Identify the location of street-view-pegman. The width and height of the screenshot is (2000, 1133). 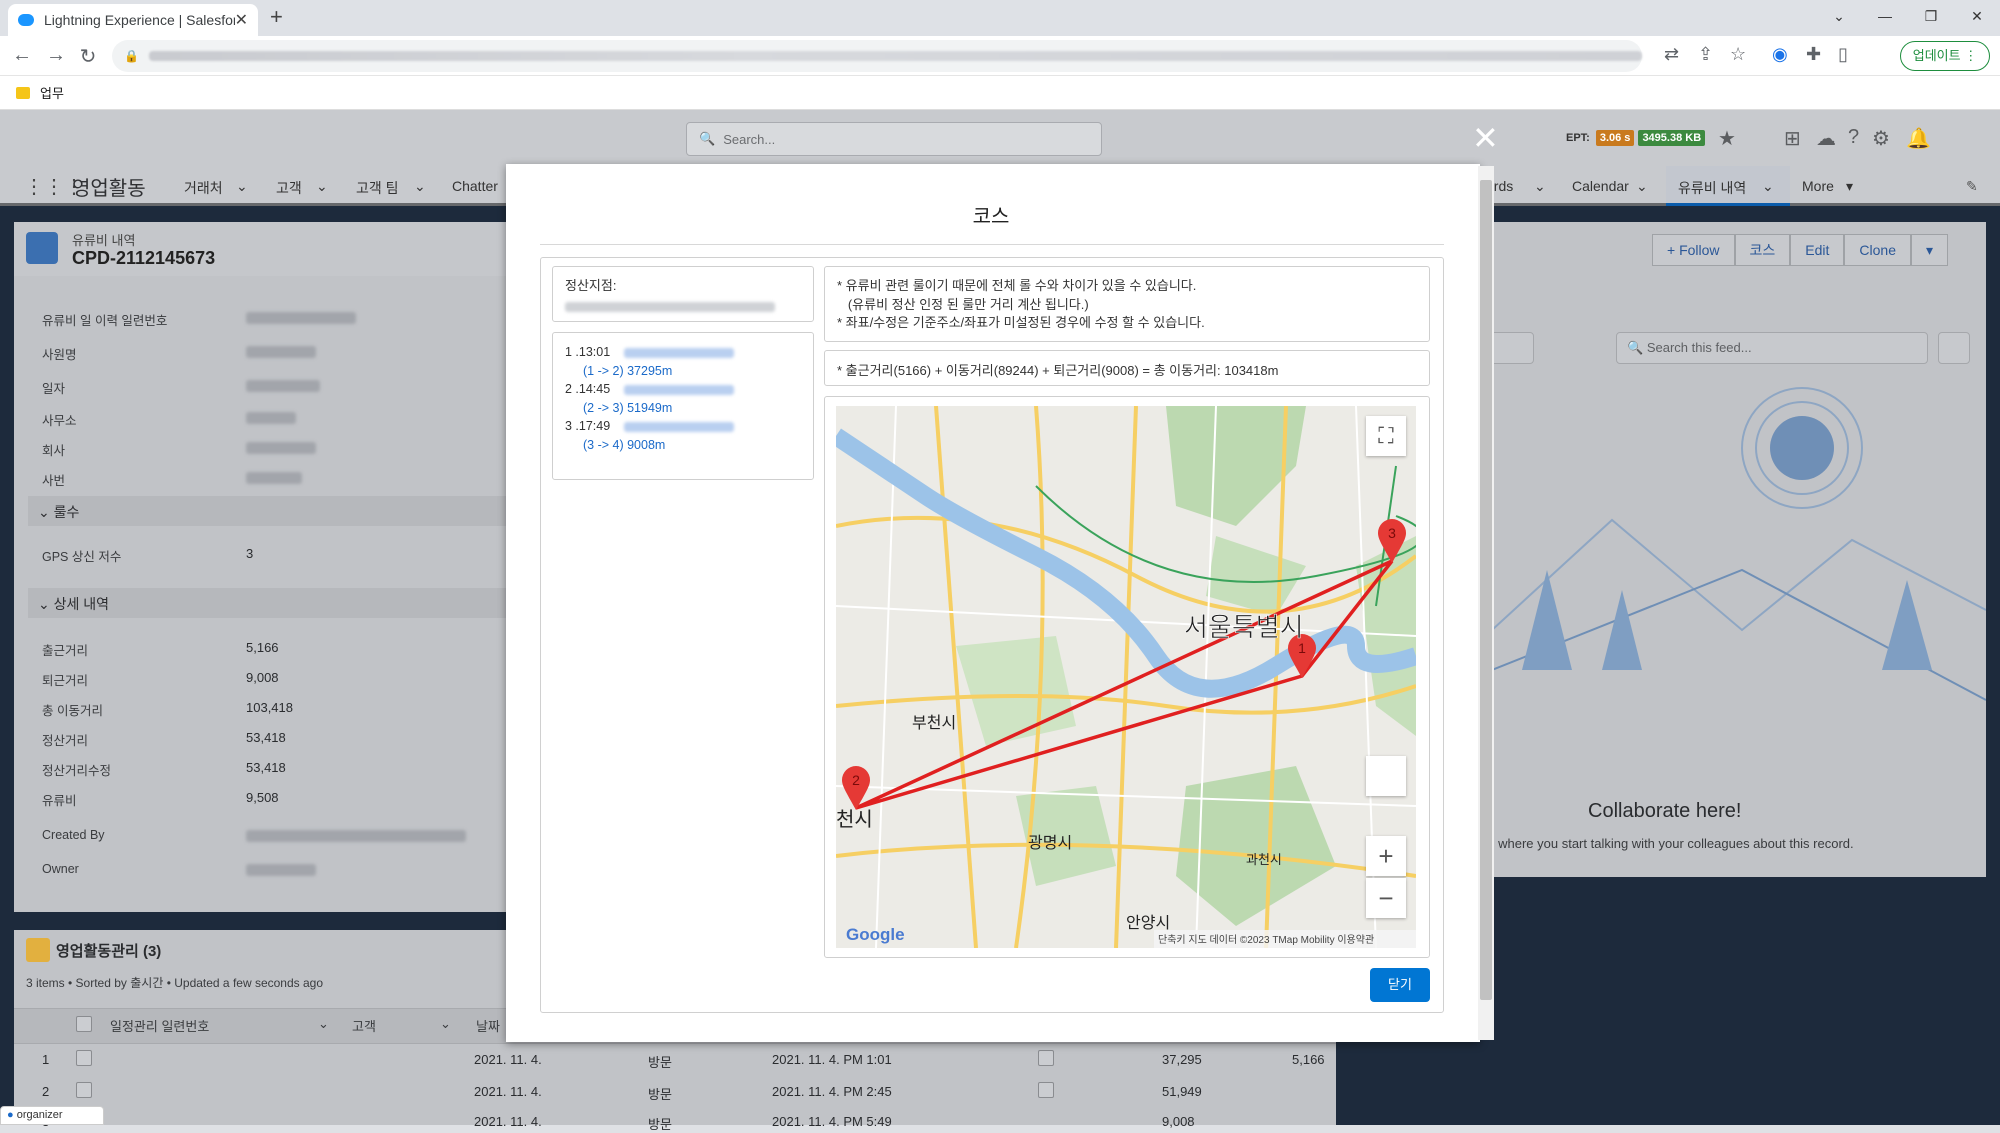
(1386, 776).